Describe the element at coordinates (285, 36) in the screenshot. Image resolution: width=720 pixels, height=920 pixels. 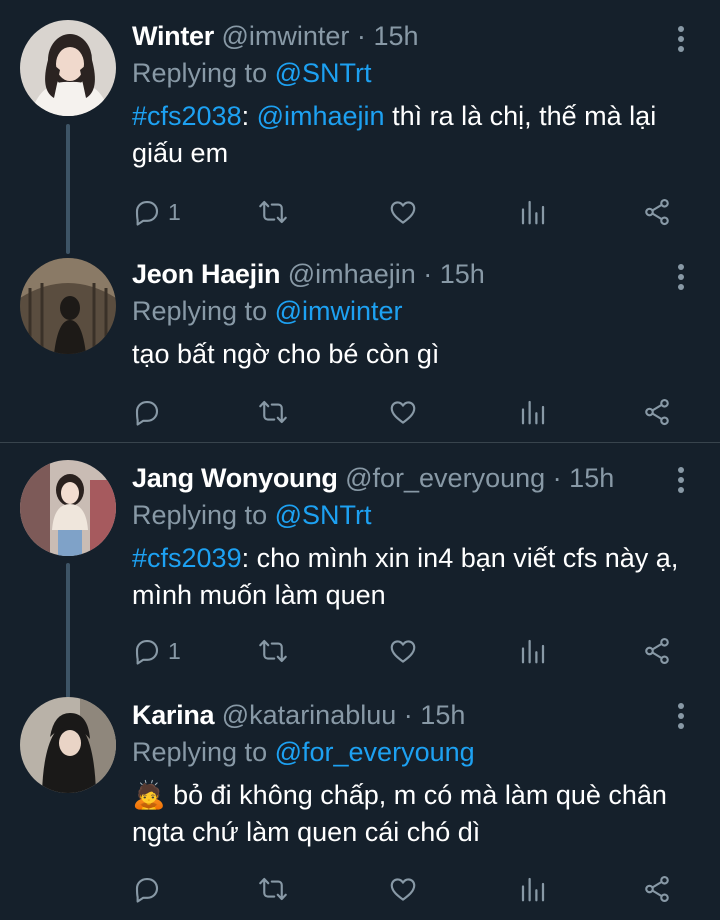
I see `user-handle: @imwinter` at that location.